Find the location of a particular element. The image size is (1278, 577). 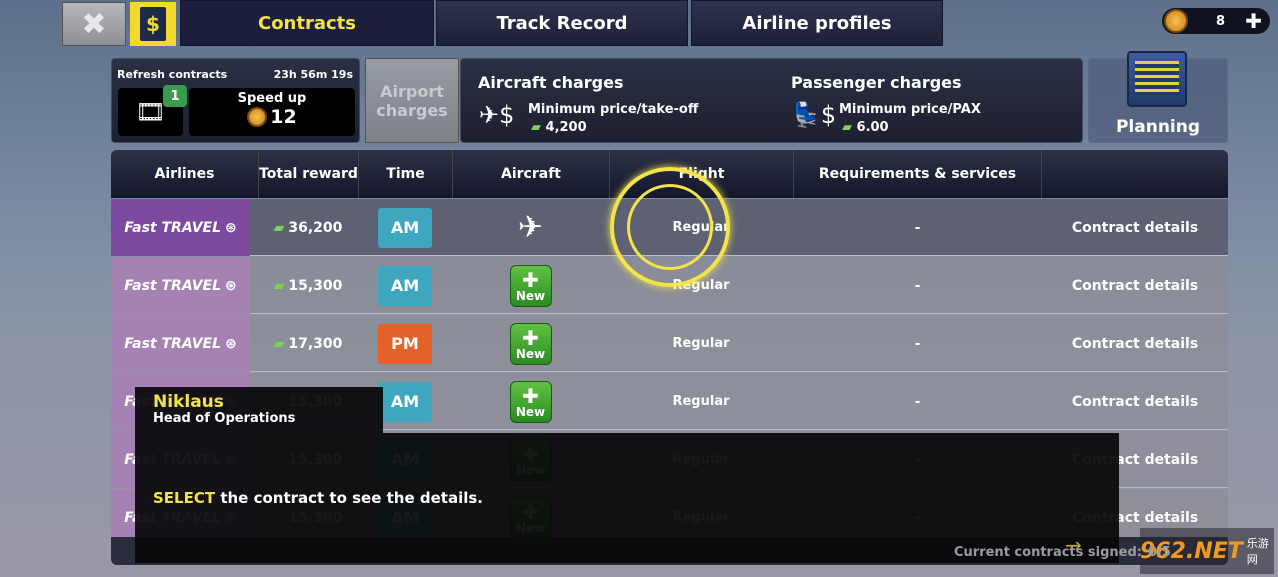

speed-up-button: Speed up 12 is located at coordinates (272, 112).